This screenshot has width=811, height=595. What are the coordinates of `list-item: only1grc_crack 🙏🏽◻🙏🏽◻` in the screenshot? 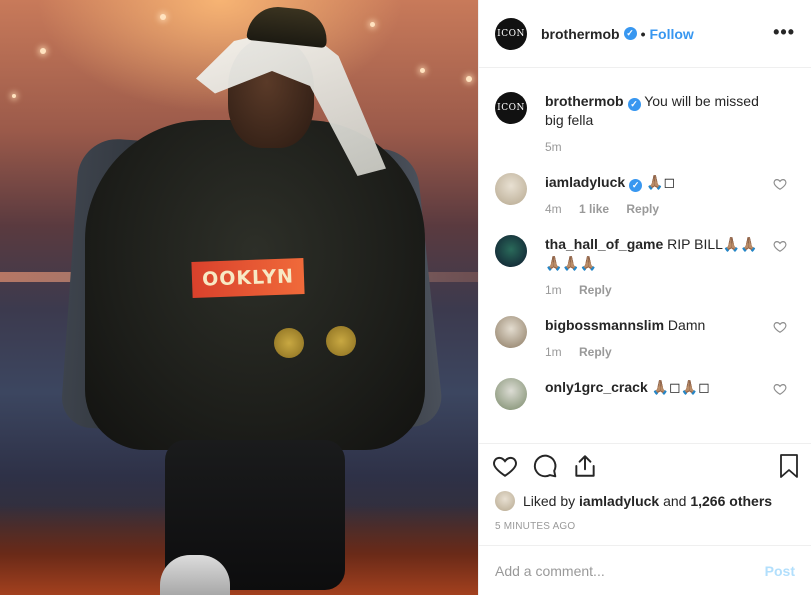 It's located at (645, 394).